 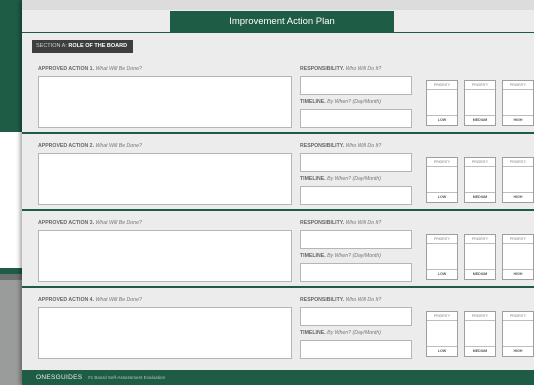 I want to click on action-label: APPROVED ACTION 1. What Will Be Done?, so click(x=90, y=69).